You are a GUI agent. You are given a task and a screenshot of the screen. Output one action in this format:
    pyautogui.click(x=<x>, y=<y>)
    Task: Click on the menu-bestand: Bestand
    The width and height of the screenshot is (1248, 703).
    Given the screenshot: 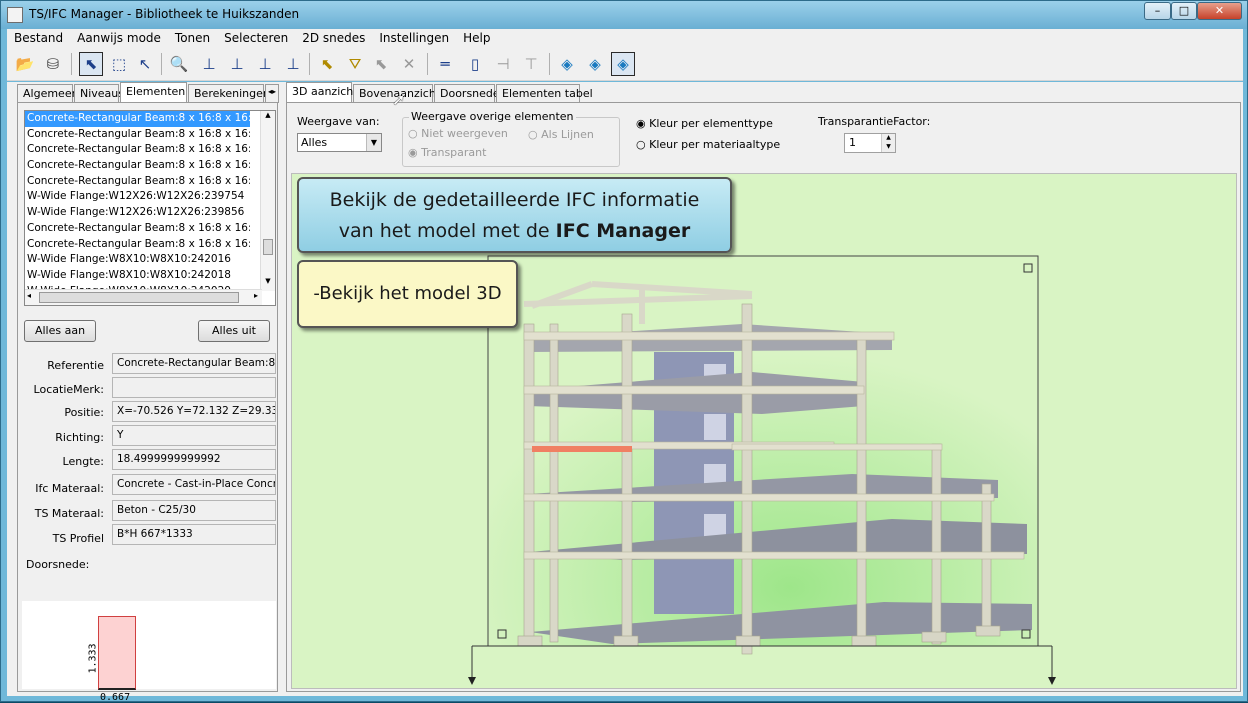 What is the action you would take?
    pyautogui.click(x=38, y=37)
    